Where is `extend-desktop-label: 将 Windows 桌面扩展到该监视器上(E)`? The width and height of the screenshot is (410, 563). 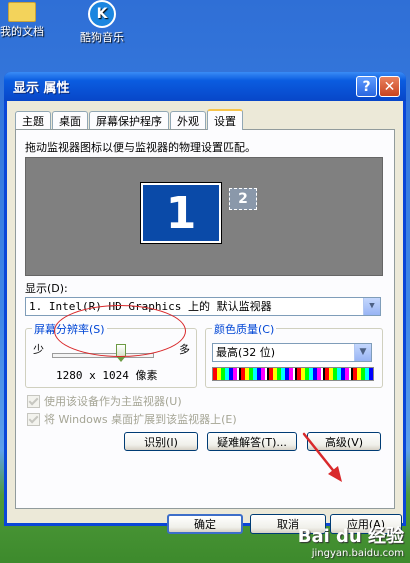 extend-desktop-label: 将 Windows 桌面扩展到该监视器上(E) is located at coordinates (140, 419).